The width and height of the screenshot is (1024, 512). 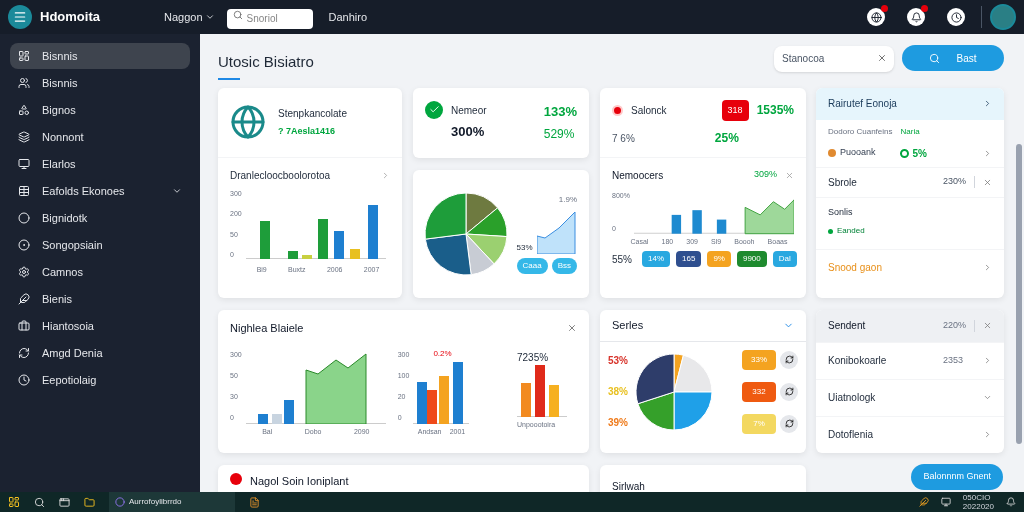 I want to click on avatar, so click(x=1003, y=17).